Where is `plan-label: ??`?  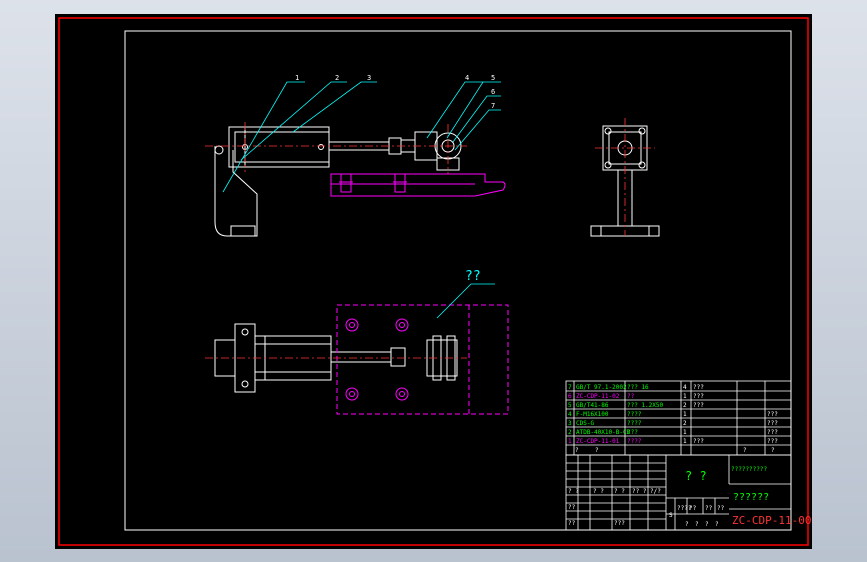
plan-label: ?? is located at coordinates (473, 276).